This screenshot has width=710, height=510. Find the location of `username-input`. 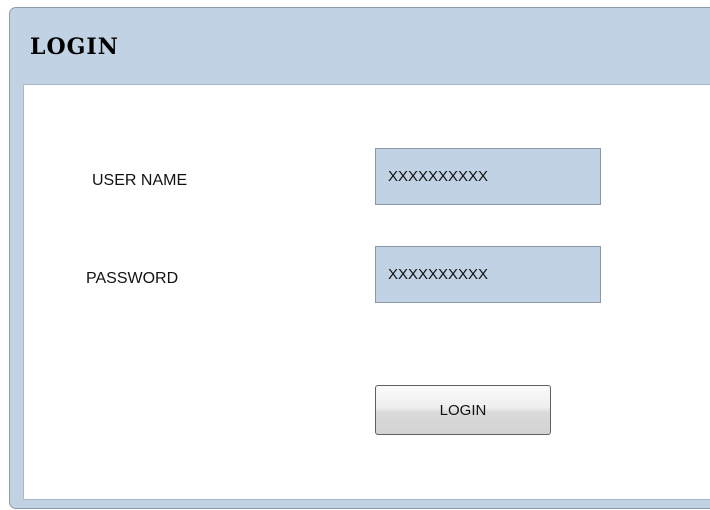

username-input is located at coordinates (488, 176).